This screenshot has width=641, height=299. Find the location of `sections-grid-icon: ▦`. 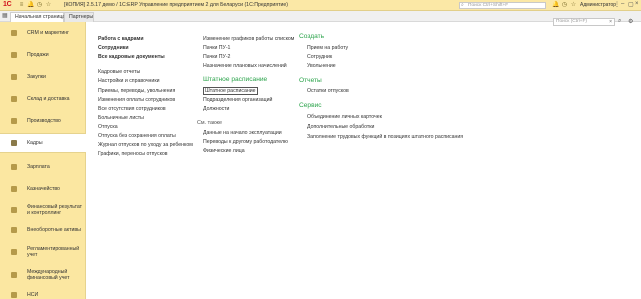

sections-grid-icon: ▦ is located at coordinates (5, 16).